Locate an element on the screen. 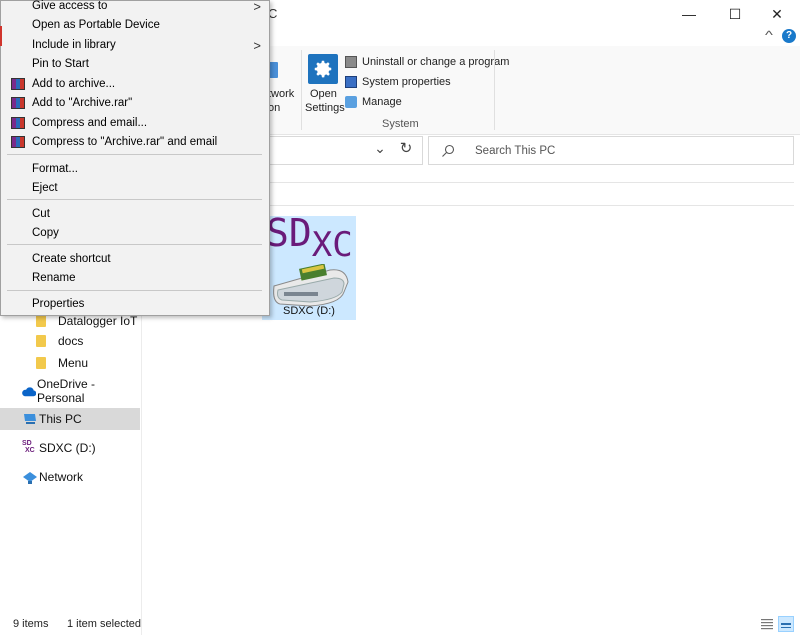 This screenshot has height=635, width=800. header-divider is located at coordinates (531, 182).